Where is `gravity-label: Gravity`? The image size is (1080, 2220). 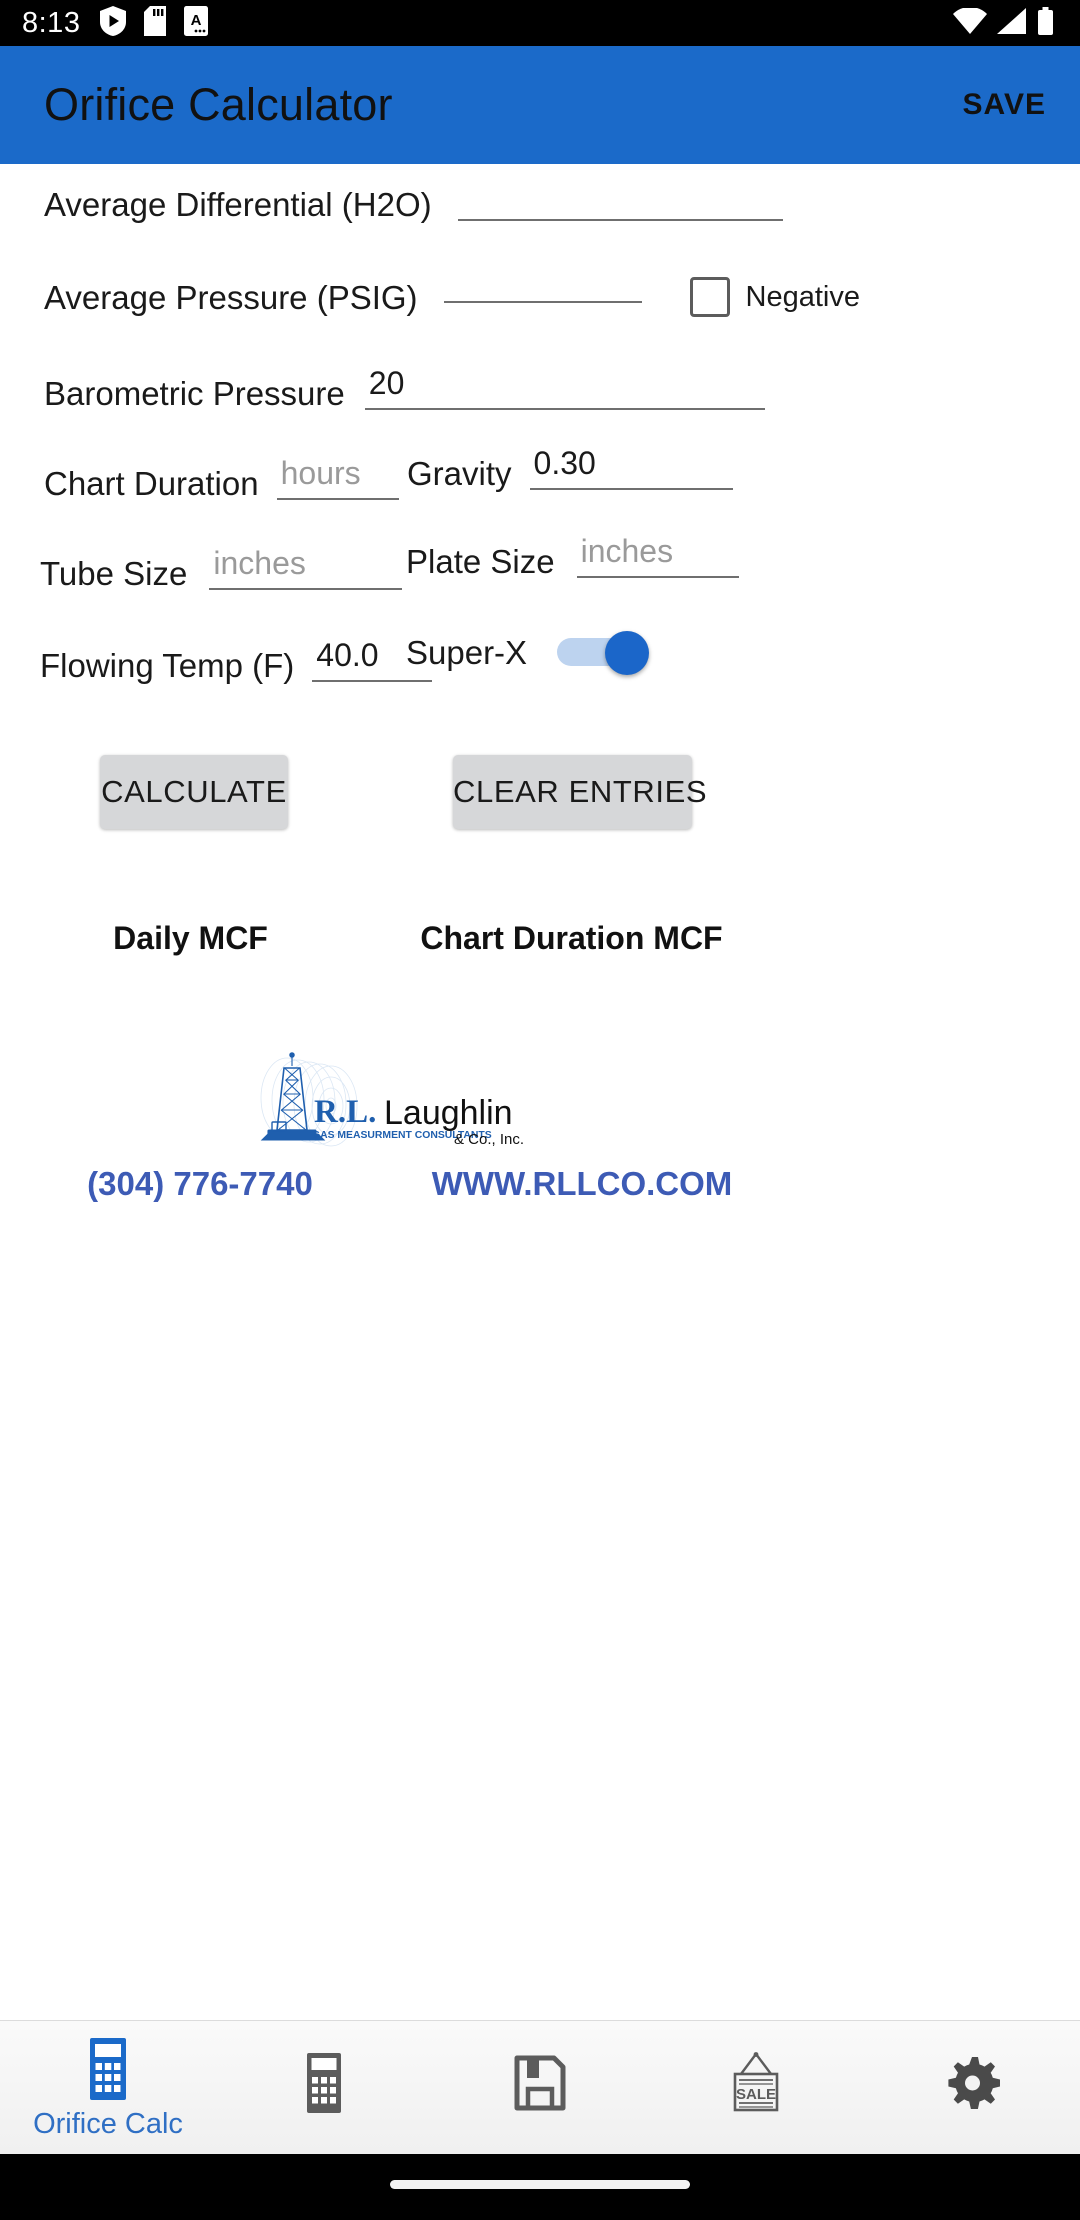
gravity-label: Gravity is located at coordinates (459, 473).